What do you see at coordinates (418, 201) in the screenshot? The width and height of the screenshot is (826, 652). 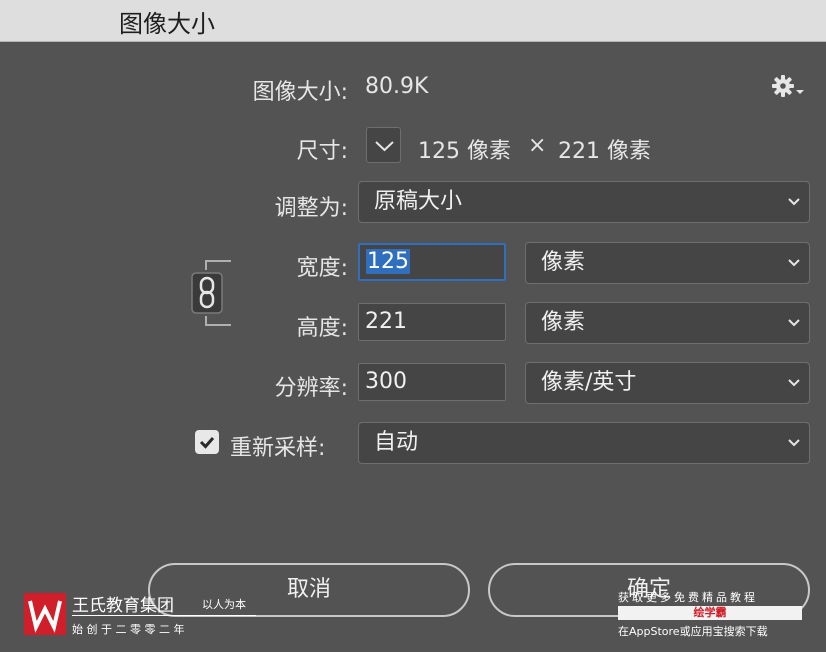 I see `fit-to-value: 原稿大小` at bounding box center [418, 201].